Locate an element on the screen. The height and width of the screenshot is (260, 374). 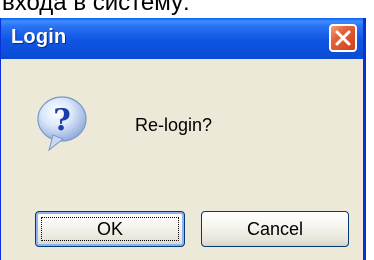
dialog-title: Login is located at coordinates (39, 37).